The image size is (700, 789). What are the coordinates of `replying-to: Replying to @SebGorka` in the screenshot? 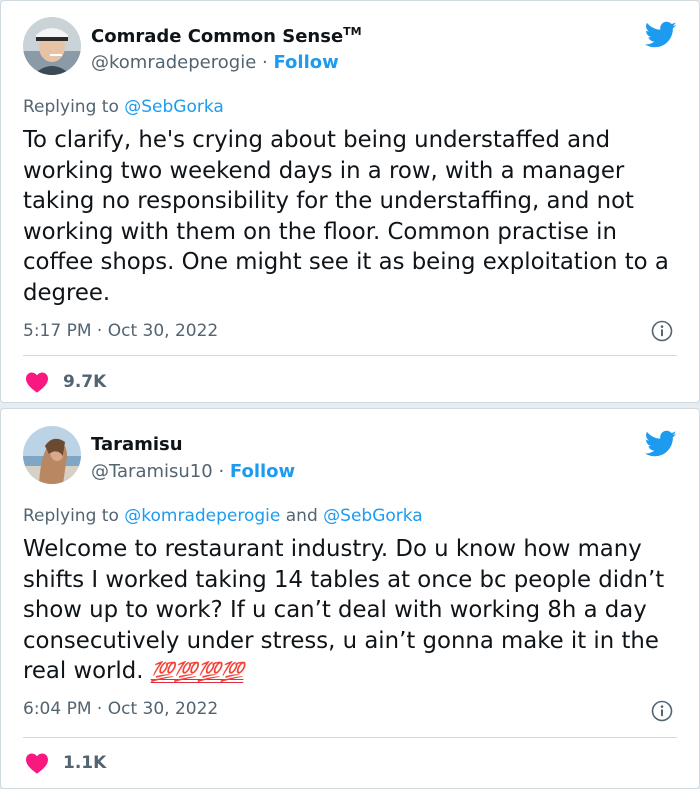 It's located at (123, 107).